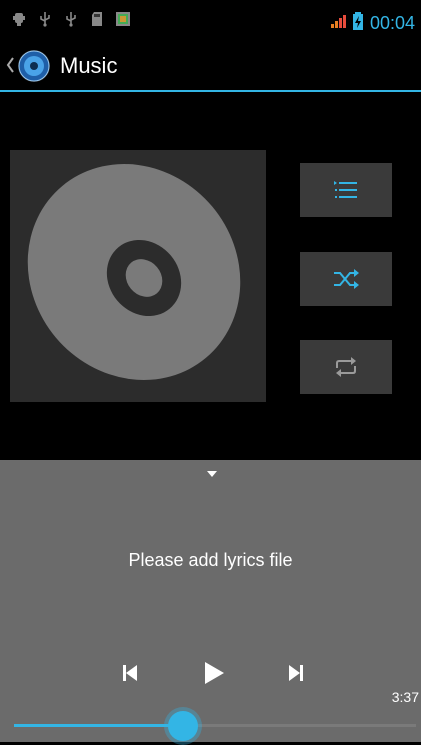 The width and height of the screenshot is (421, 745). I want to click on notification-icons, so click(71, 19).